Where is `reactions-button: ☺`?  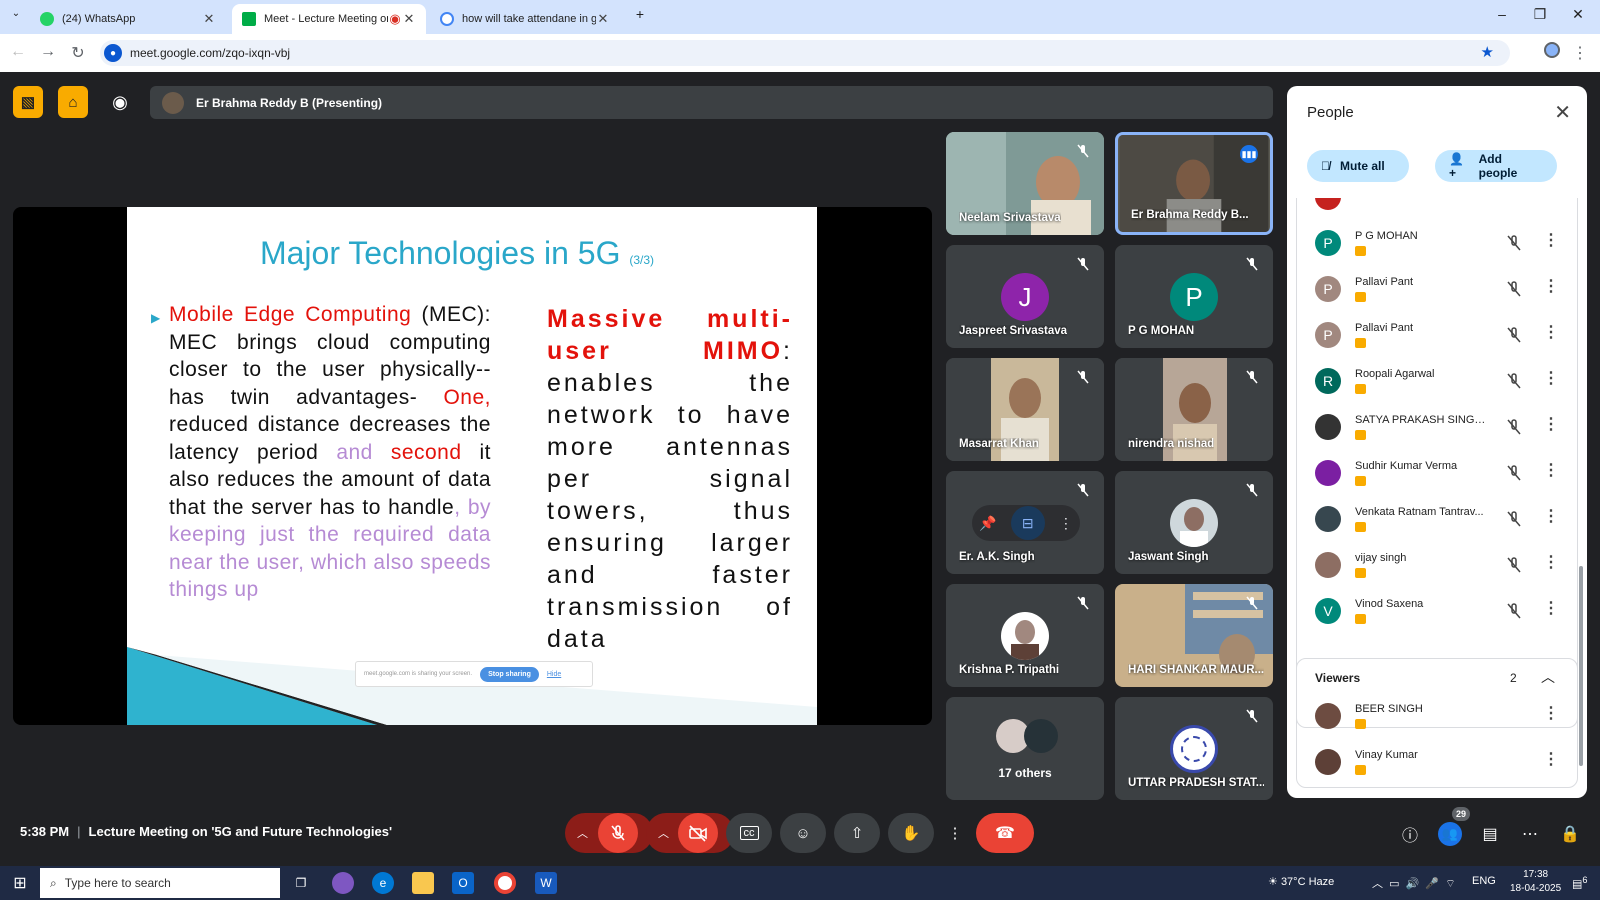 reactions-button: ☺ is located at coordinates (803, 833).